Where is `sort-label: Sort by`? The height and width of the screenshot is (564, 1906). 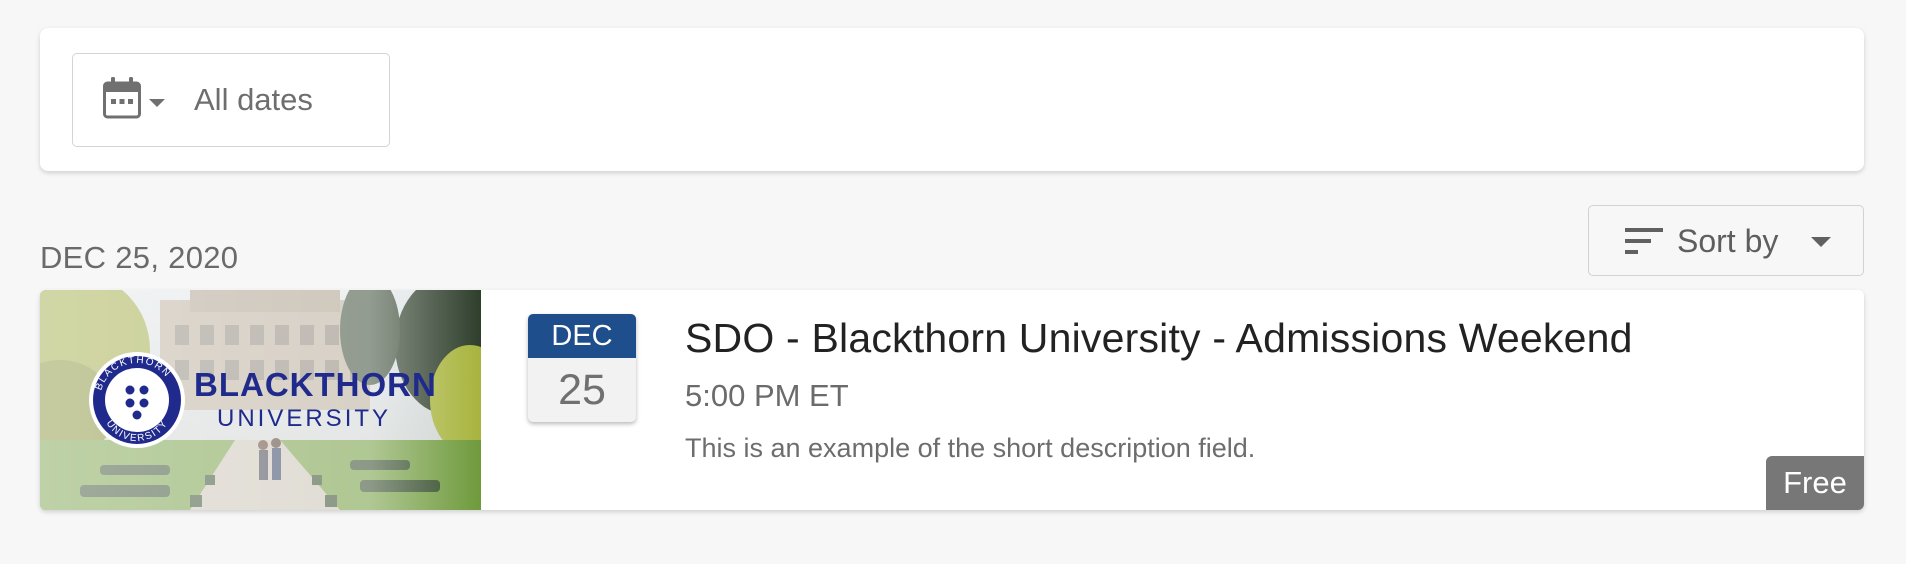 sort-label: Sort by is located at coordinates (1728, 241).